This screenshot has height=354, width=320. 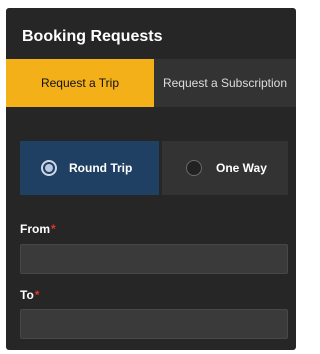 What do you see at coordinates (92, 36) in the screenshot?
I see `page-title: Booking Requests` at bounding box center [92, 36].